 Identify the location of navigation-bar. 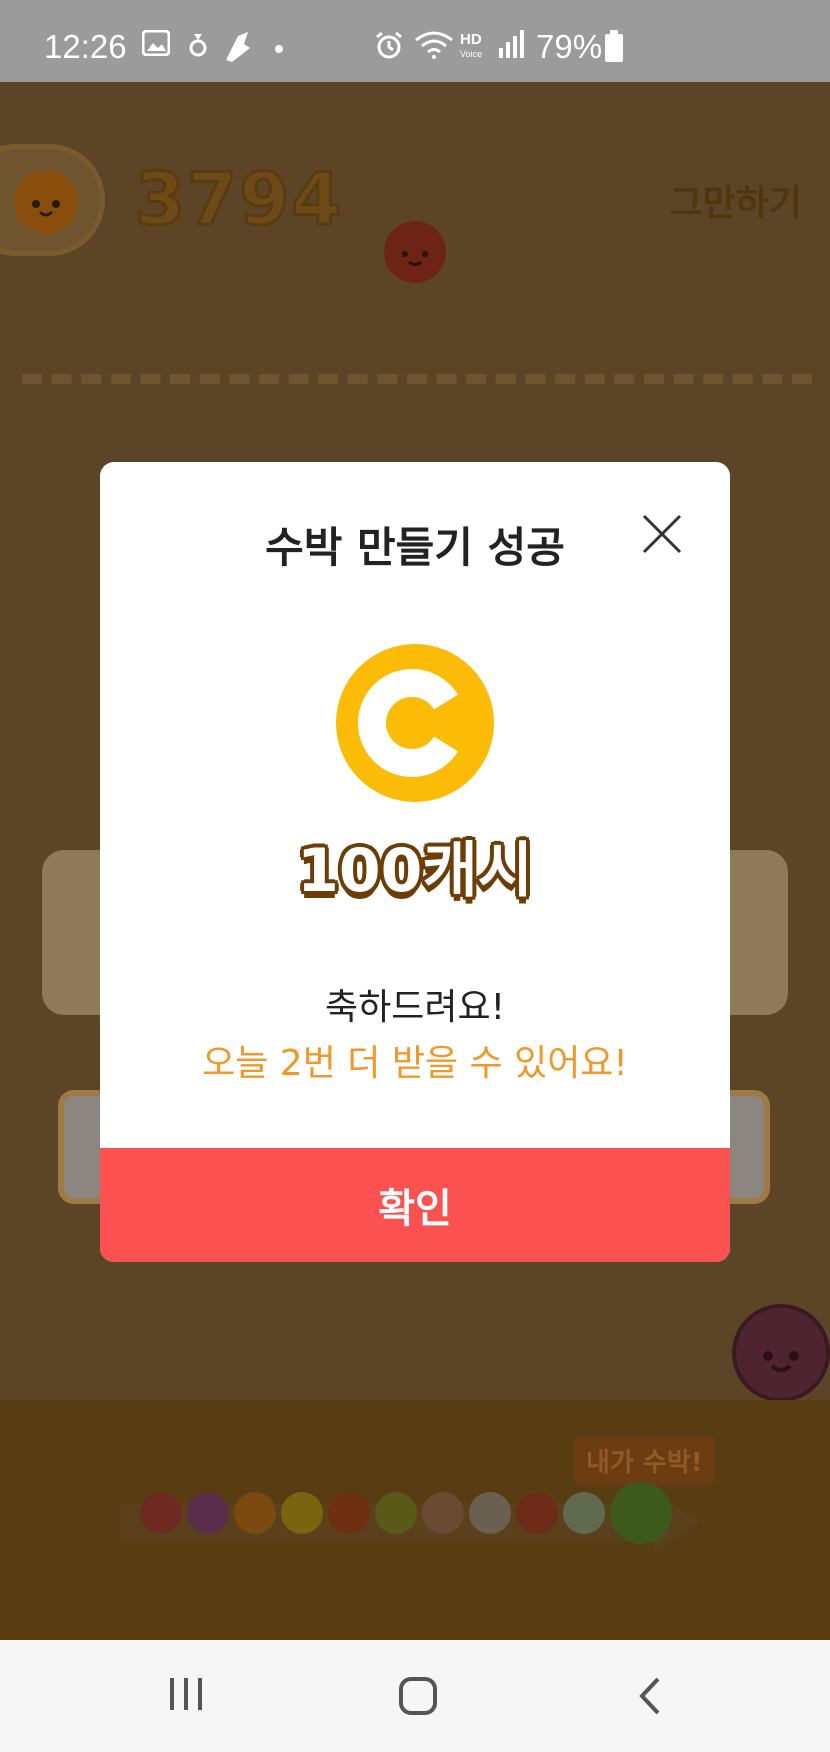
(415, 1696).